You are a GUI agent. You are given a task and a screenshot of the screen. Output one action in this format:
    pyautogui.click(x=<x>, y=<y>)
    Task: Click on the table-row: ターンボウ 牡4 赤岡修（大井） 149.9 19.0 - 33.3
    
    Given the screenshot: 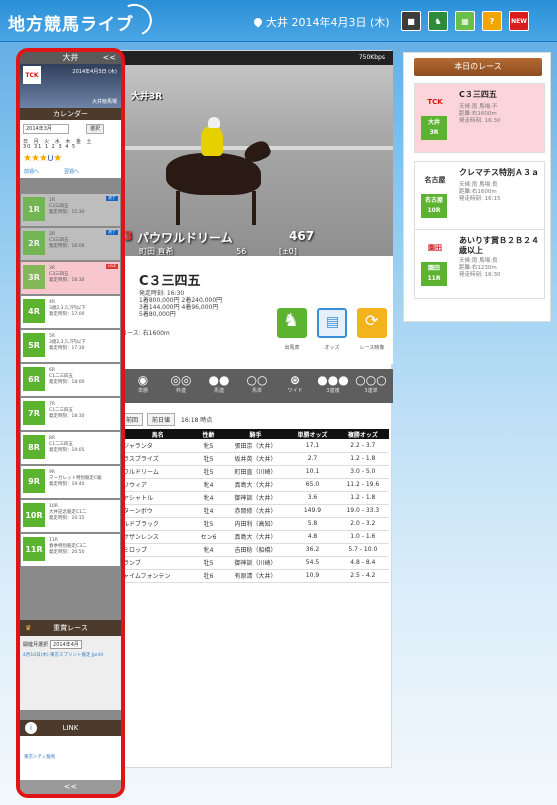 What is the action you would take?
    pyautogui.click(x=255, y=511)
    